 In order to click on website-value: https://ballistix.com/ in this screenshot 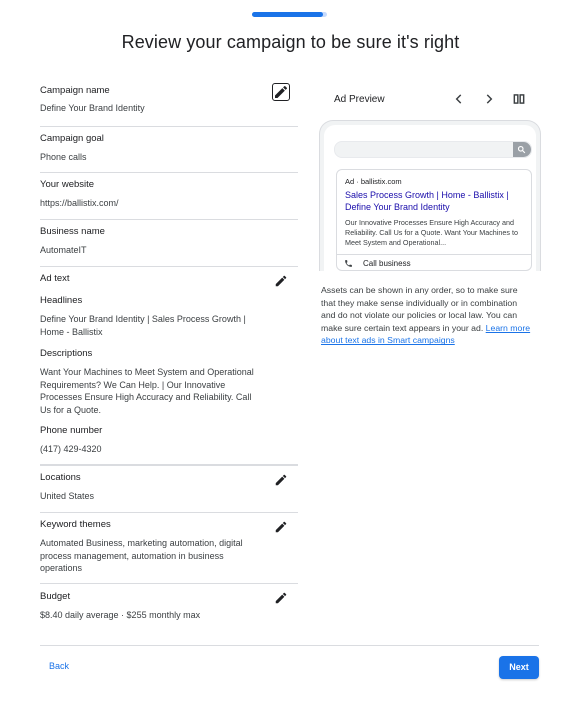, I will do `click(79, 203)`.